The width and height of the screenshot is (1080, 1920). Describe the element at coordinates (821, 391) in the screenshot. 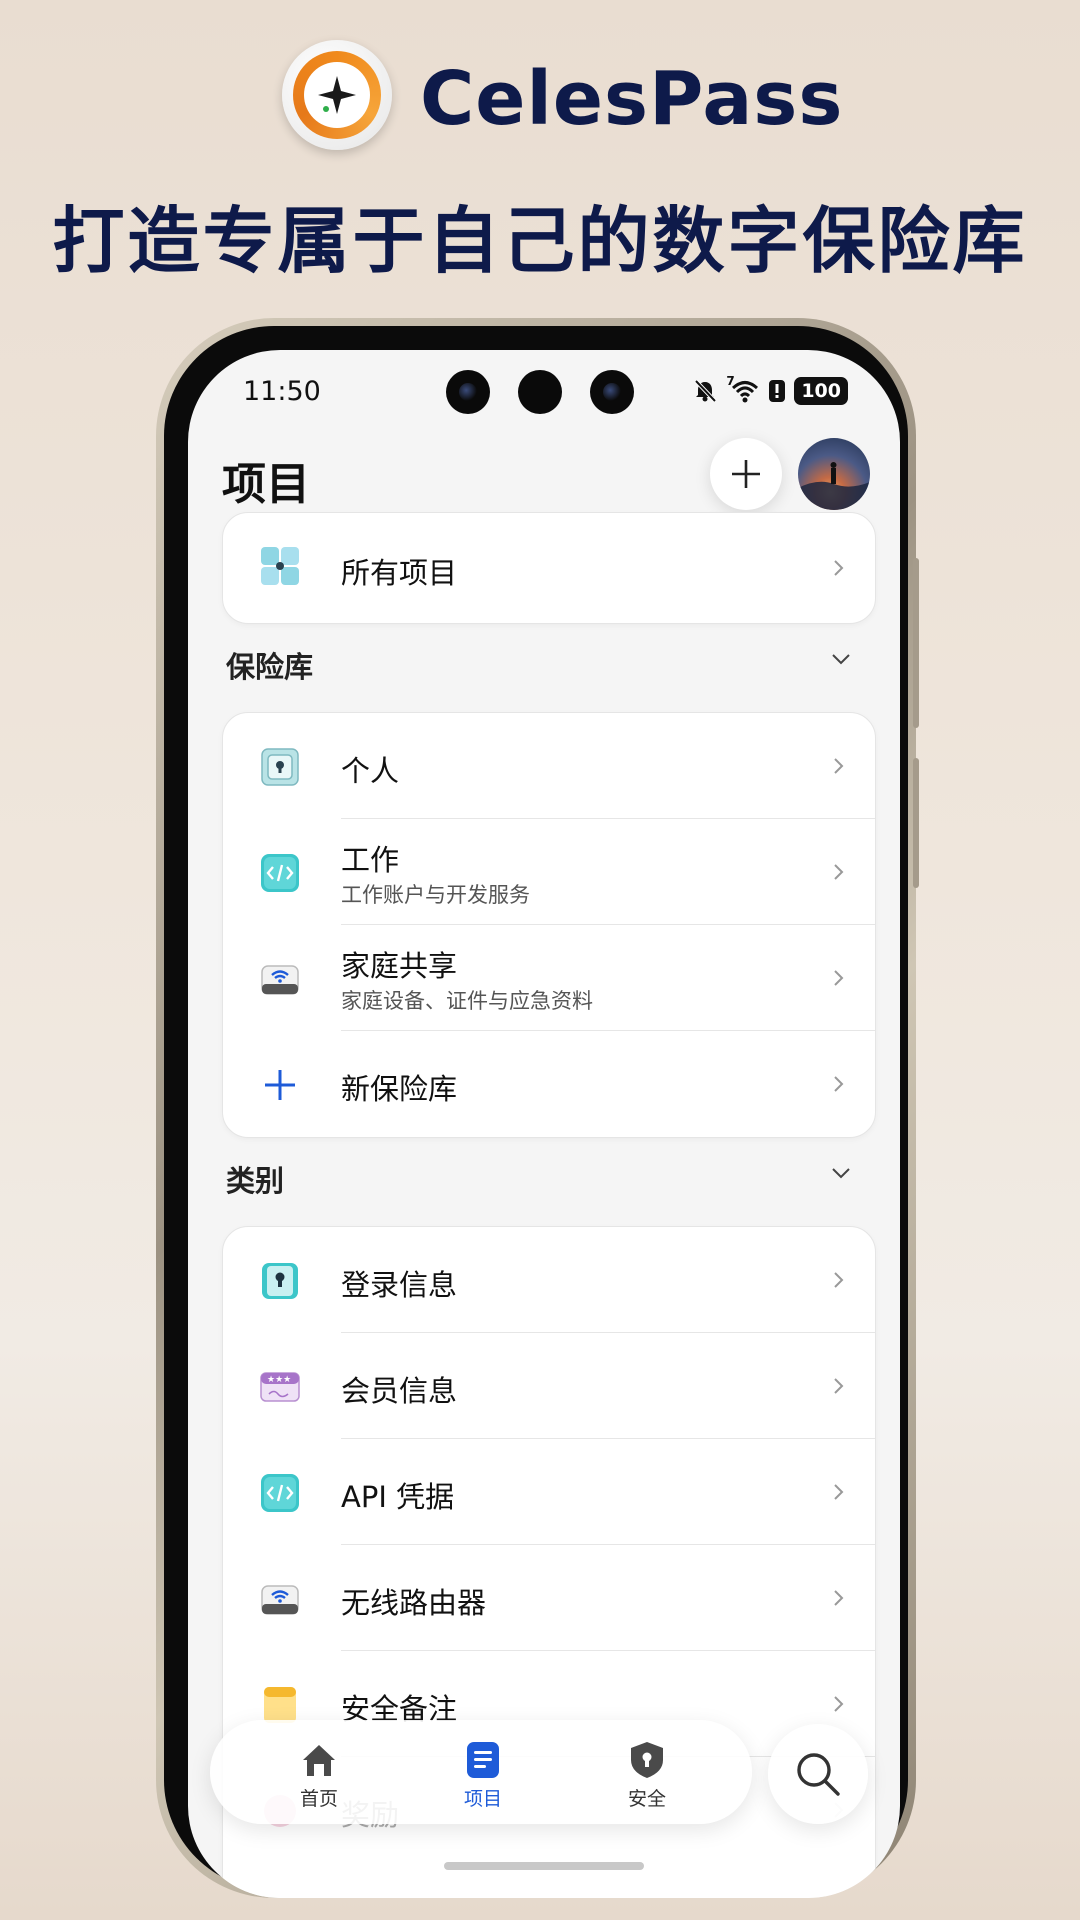

I see `battery-indicator: 100` at that location.